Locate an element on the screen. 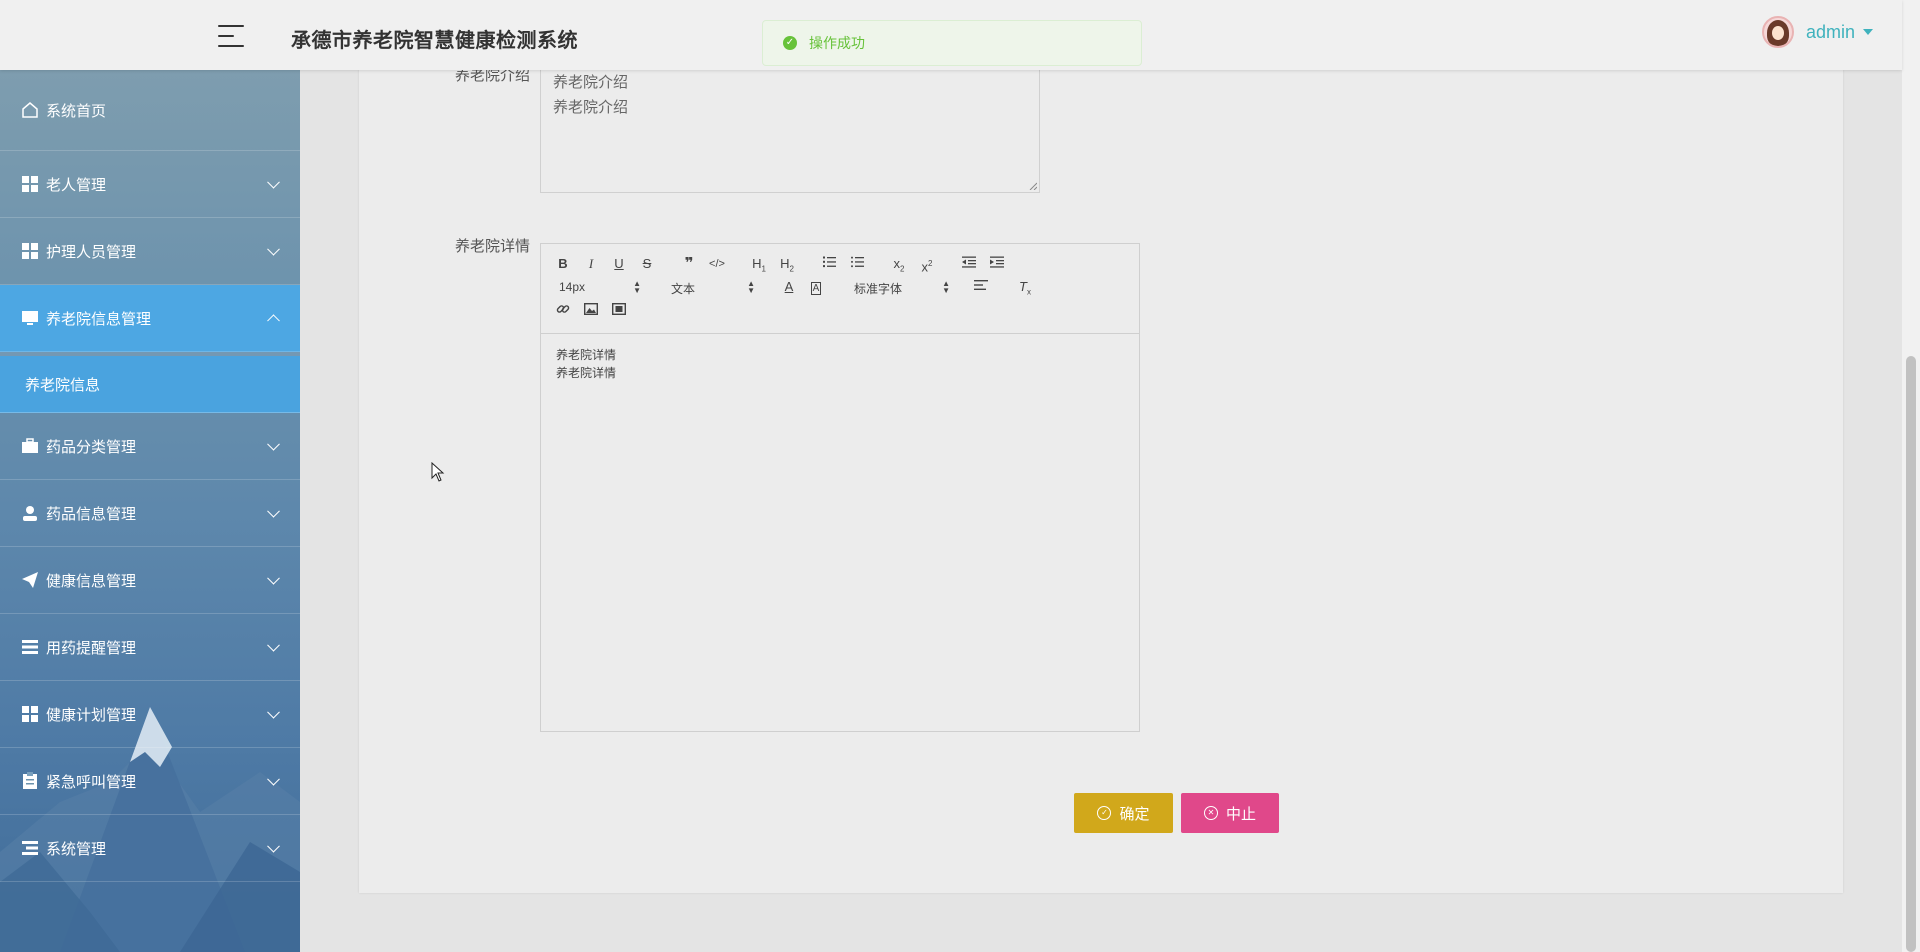 This screenshot has width=1920, height=952. sidebar-item-nursing-staff: 护理人员管理 is located at coordinates (150, 251).